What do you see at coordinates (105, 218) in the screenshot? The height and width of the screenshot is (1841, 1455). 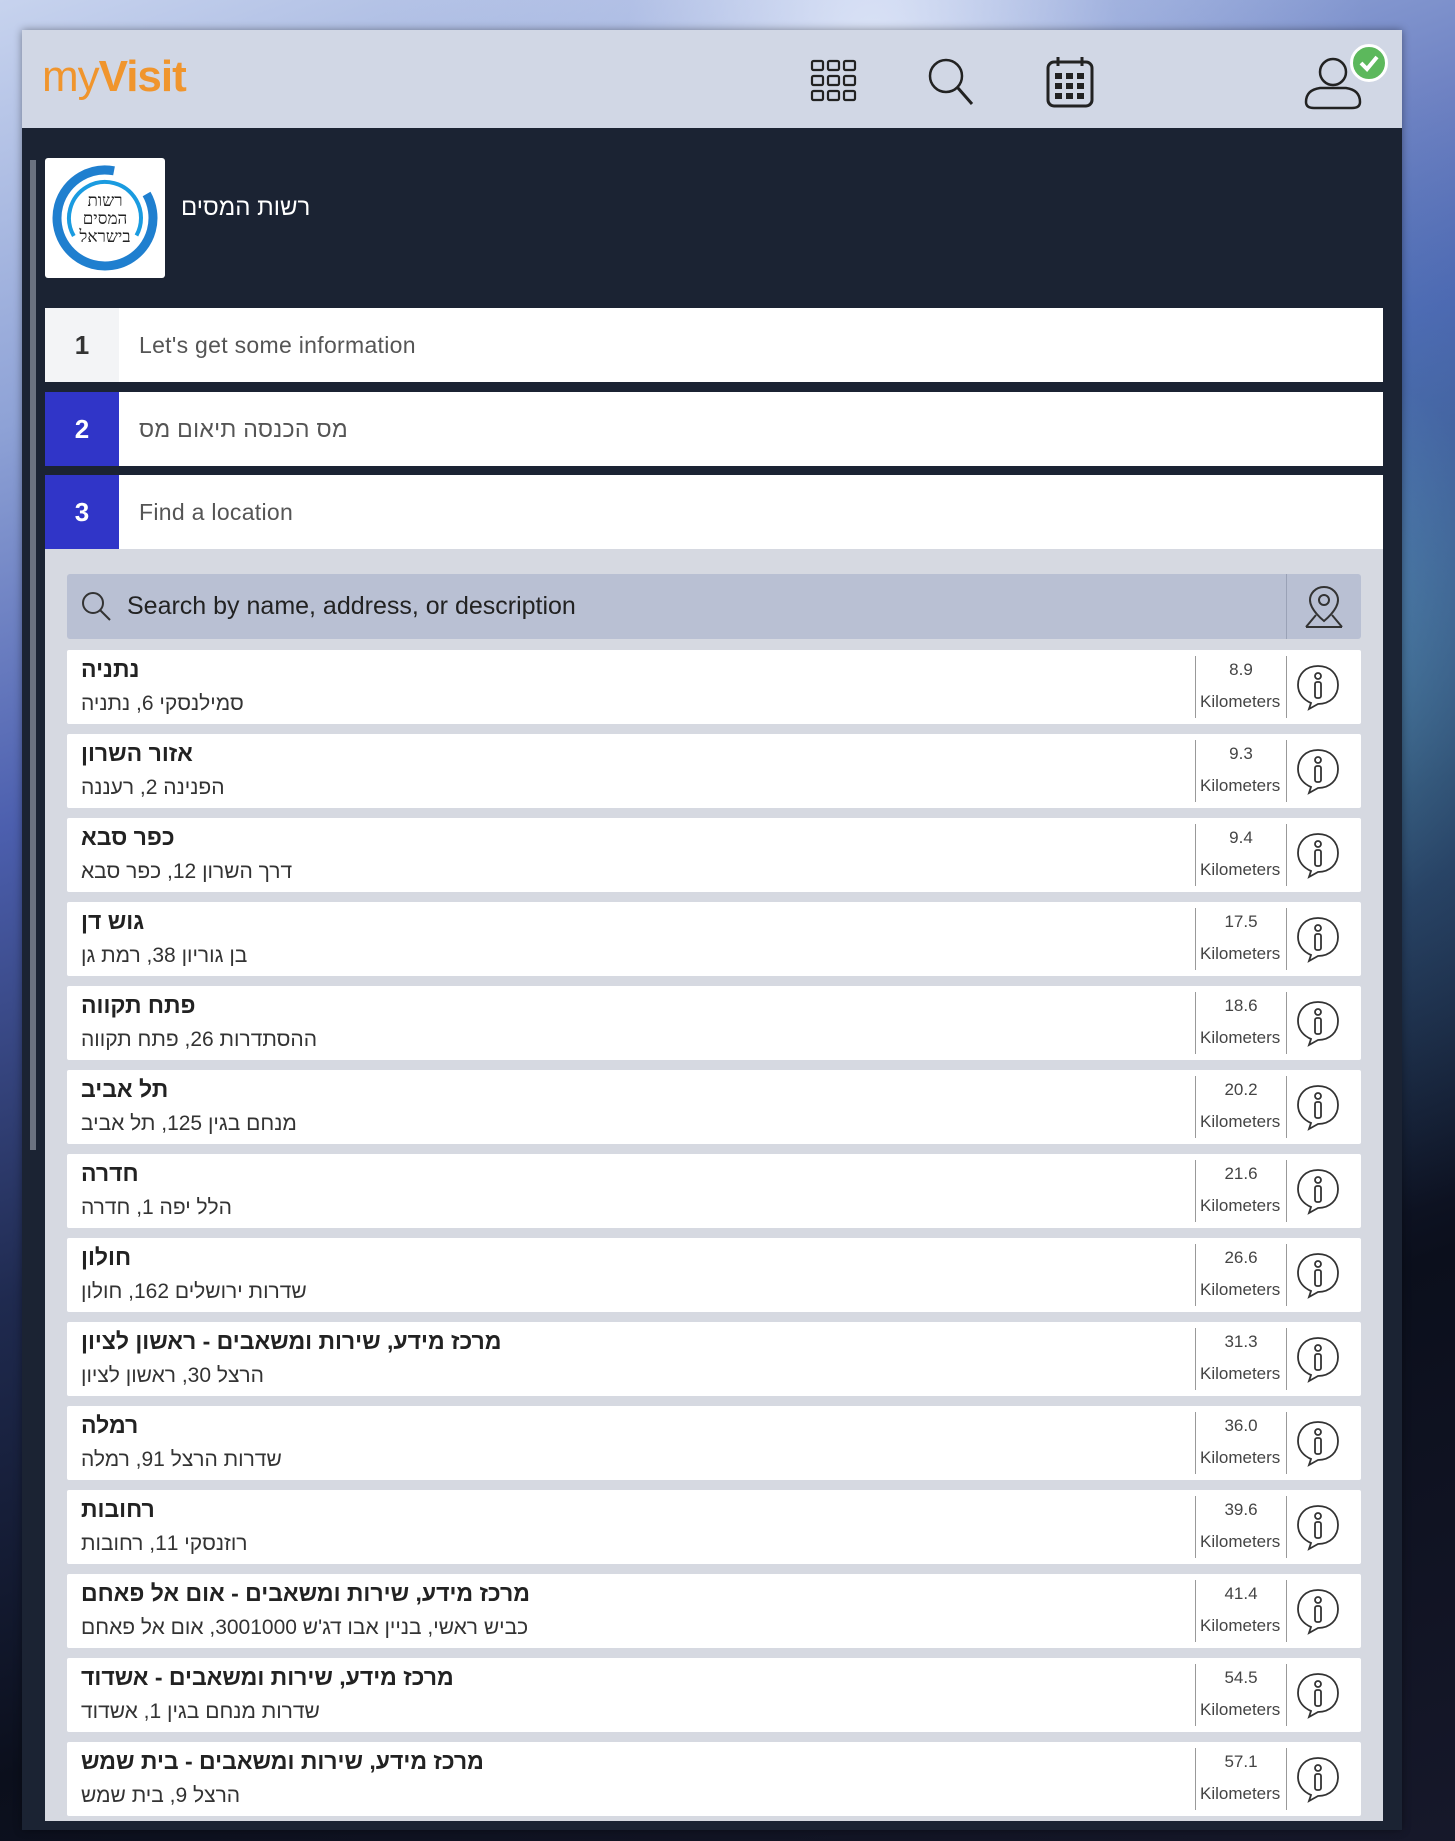 I see `organization-logo: רשות המסים בישראל` at bounding box center [105, 218].